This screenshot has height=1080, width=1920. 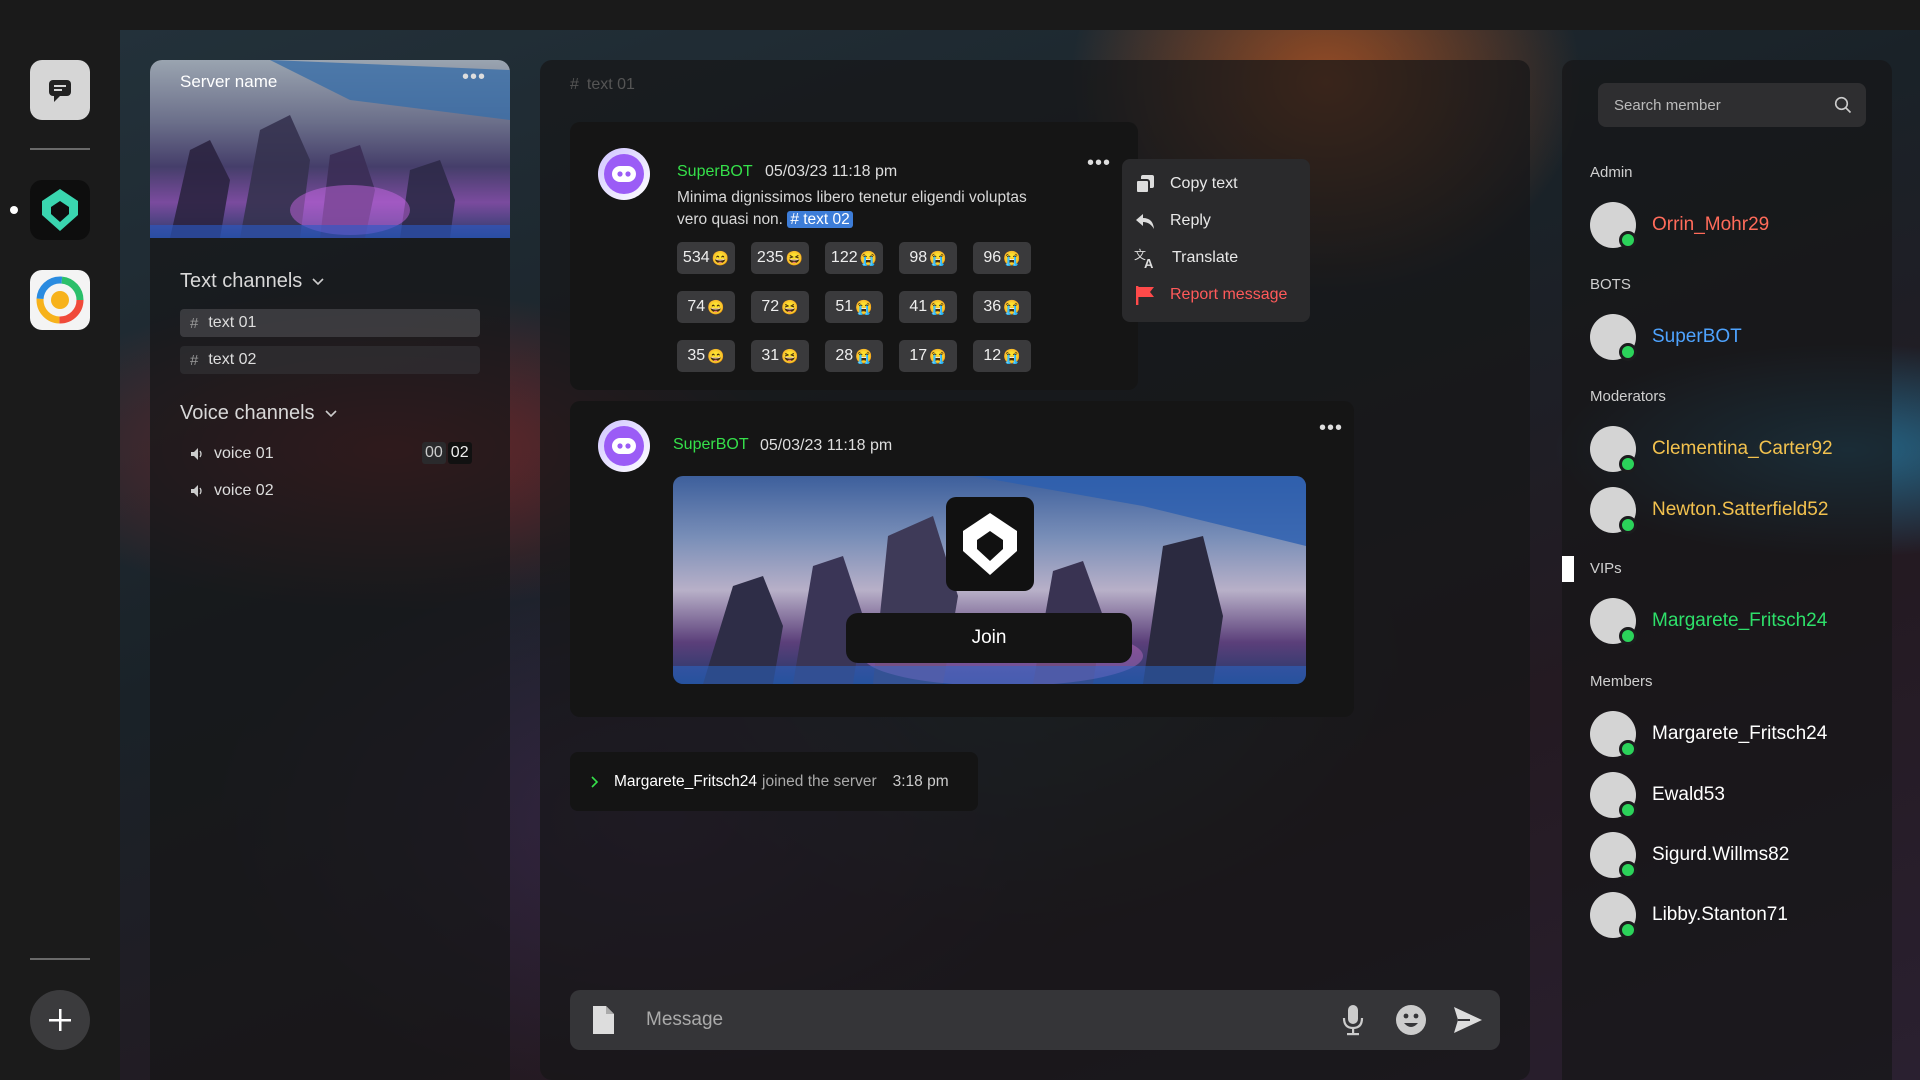 I want to click on server-shield-icon, so click(x=990, y=544).